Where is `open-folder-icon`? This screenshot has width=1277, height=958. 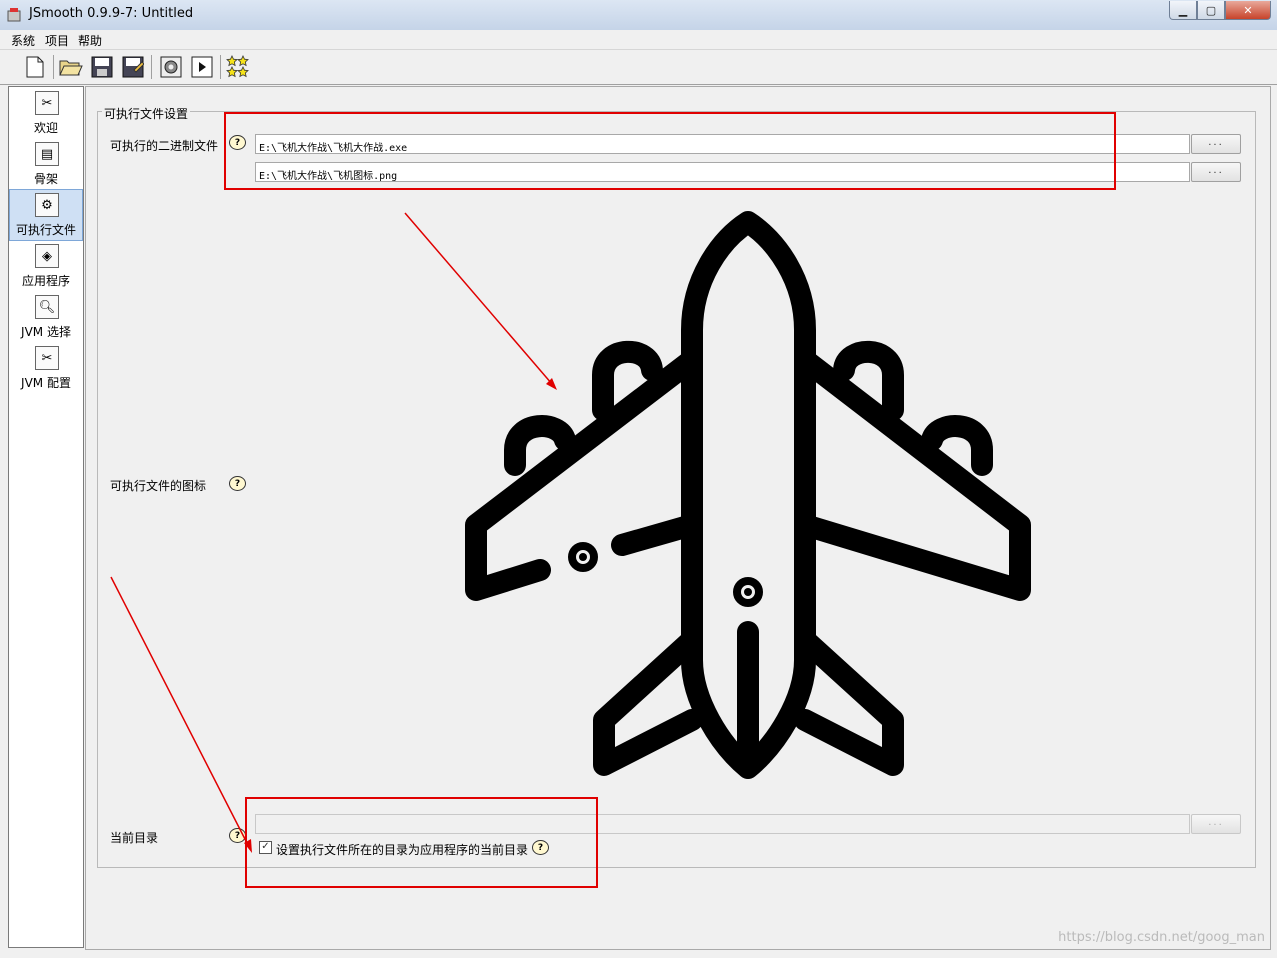
open-folder-icon is located at coordinates (71, 68).